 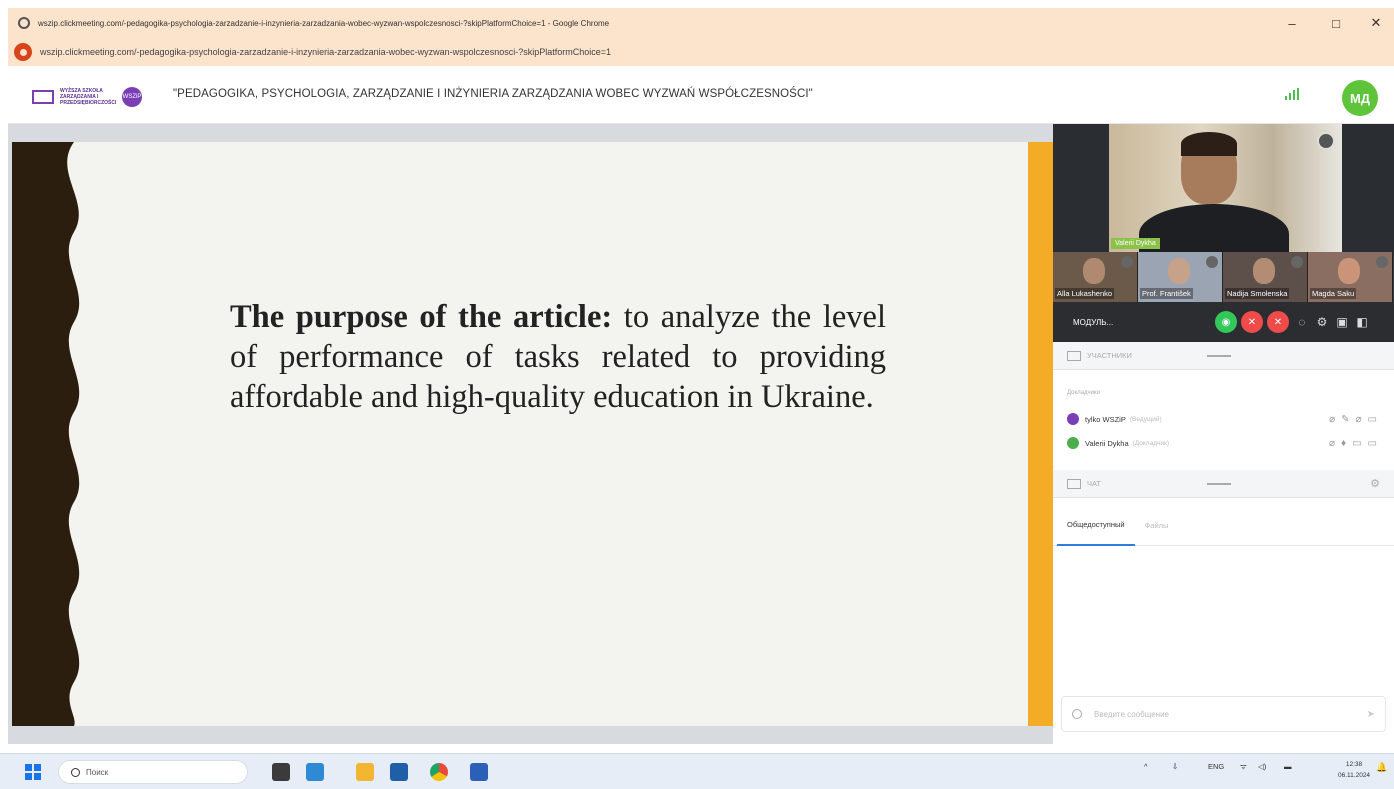 I want to click on clock-time: 12:38, so click(x=1354, y=764).